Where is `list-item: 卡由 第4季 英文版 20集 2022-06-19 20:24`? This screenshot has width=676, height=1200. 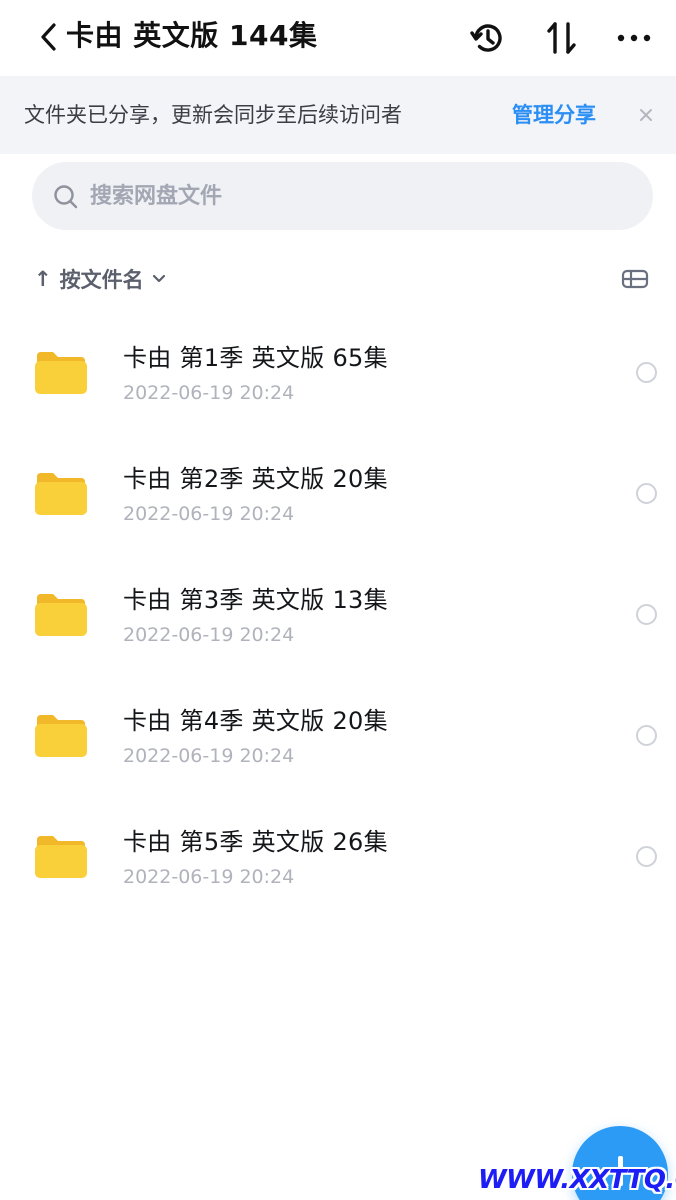
list-item: 卡由 第4季 英文版 20集 2022-06-19 20:24 is located at coordinates (338, 735).